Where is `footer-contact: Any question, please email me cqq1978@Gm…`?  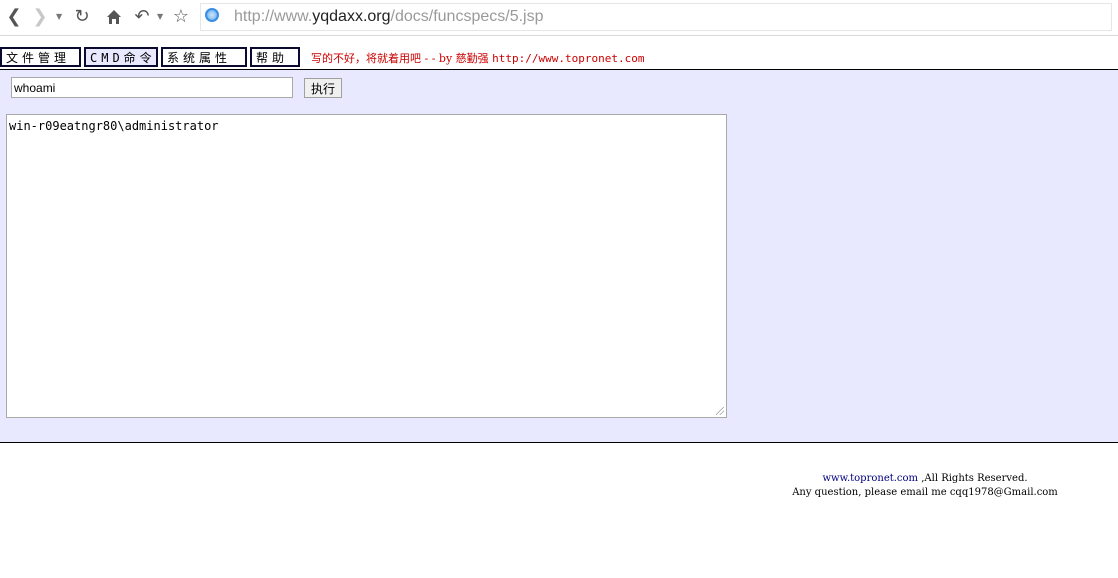 footer-contact: Any question, please email me cqq1978@Gm… is located at coordinates (925, 492).